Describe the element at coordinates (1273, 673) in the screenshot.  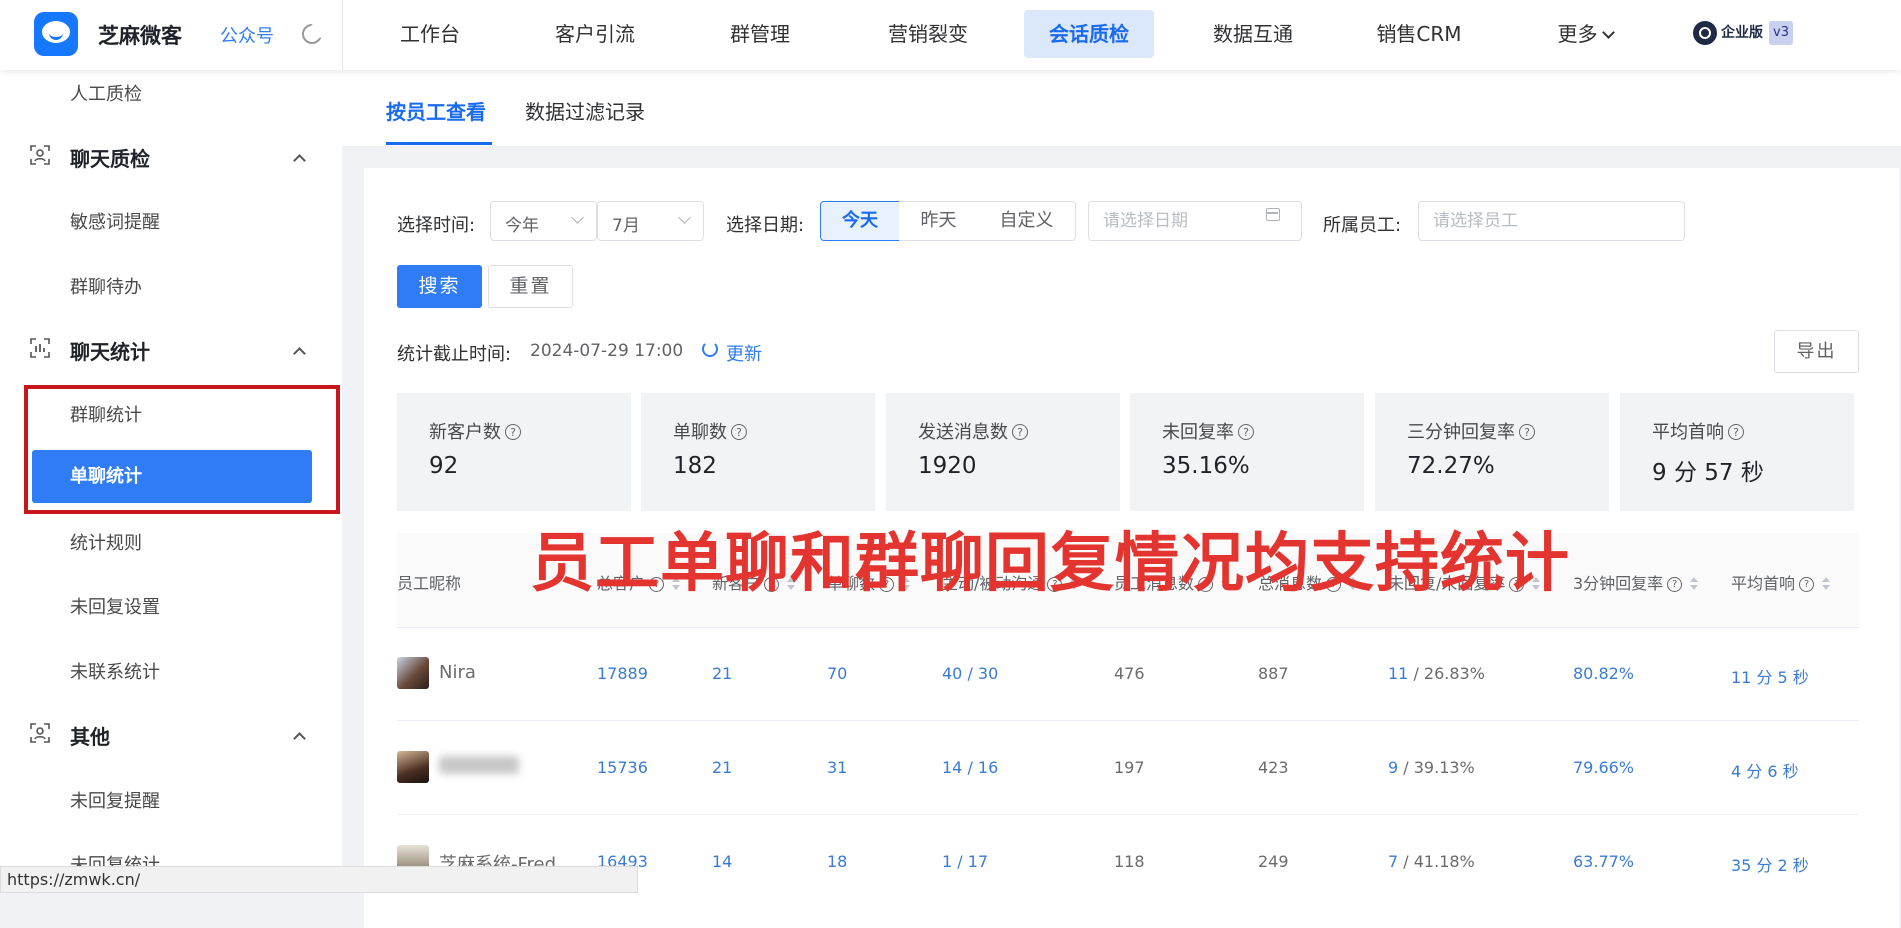
I see `cell-total-msgs: 887` at that location.